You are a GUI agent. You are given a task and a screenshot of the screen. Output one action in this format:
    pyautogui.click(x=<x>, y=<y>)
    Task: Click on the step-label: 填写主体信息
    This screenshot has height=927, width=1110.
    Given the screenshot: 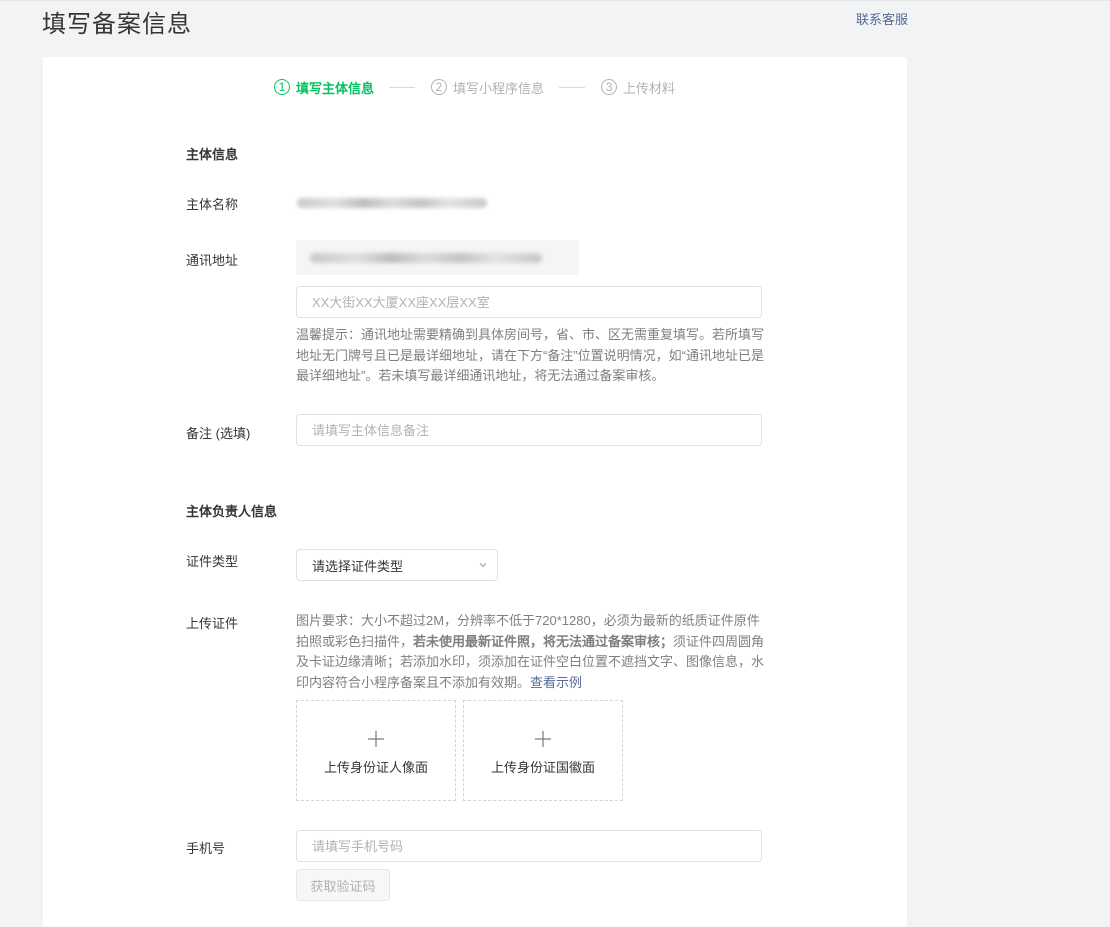 What is the action you would take?
    pyautogui.click(x=335, y=88)
    